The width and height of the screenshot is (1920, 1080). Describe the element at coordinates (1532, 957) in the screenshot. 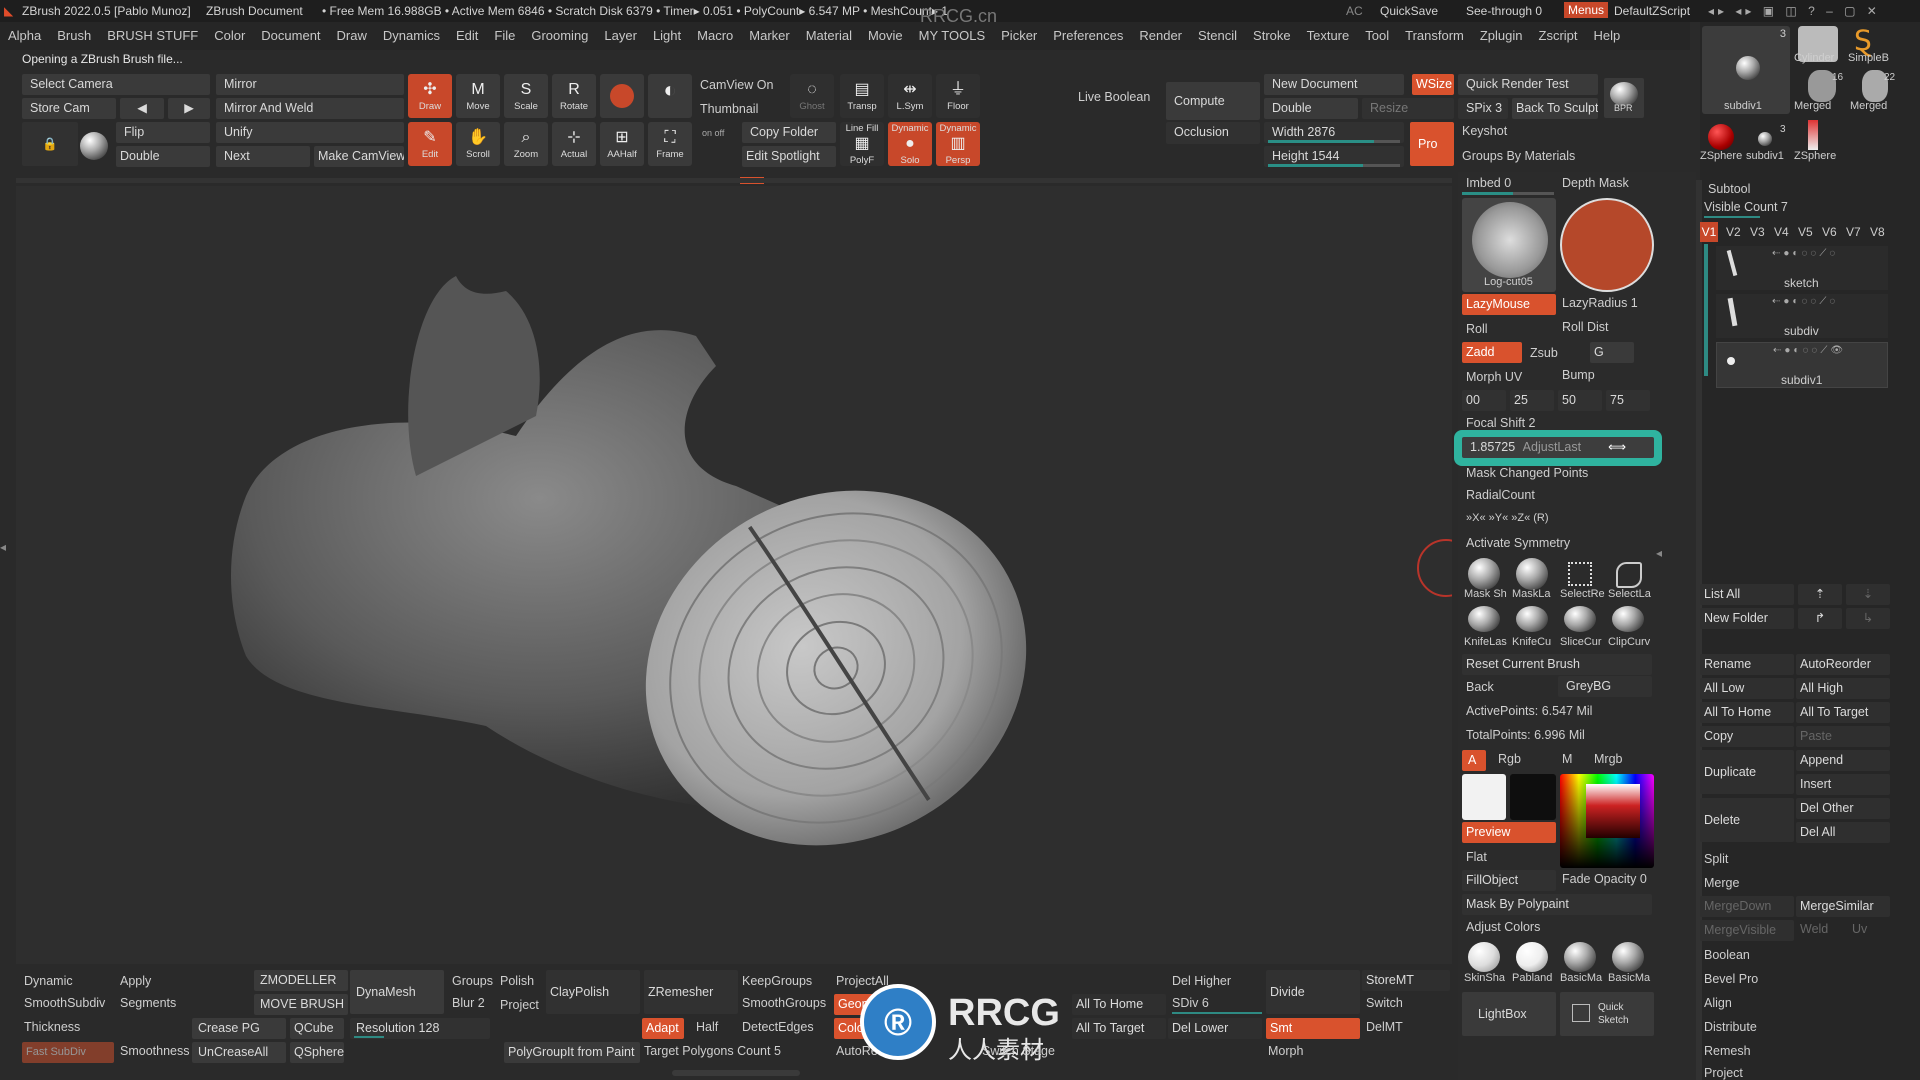

I see `pabland-material-icon` at that location.